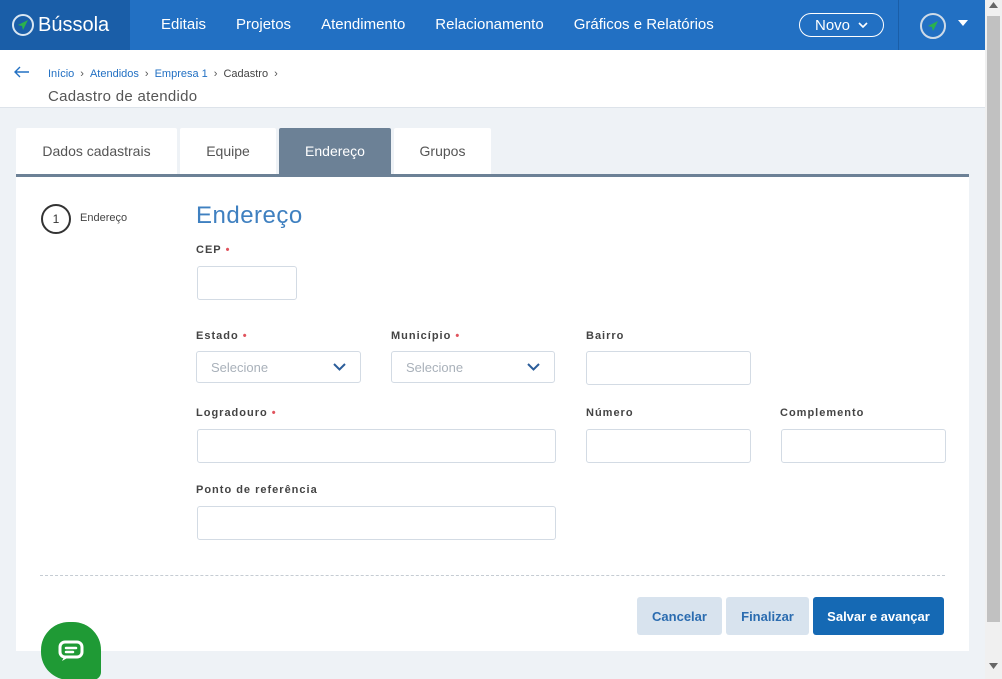 This screenshot has height=679, width=1002. I want to click on page-title: Cadastro de atendido, so click(123, 96).